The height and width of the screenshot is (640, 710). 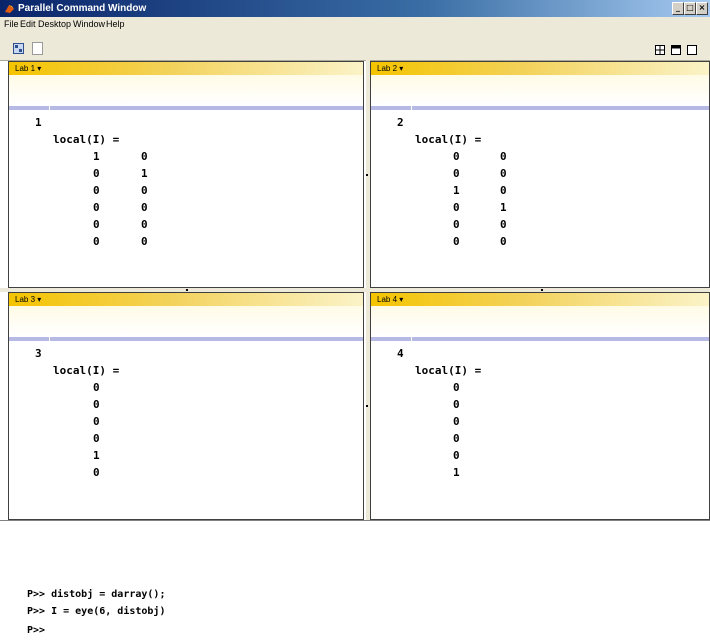 What do you see at coordinates (36, 630) in the screenshot?
I see `command-prompt: P>>` at bounding box center [36, 630].